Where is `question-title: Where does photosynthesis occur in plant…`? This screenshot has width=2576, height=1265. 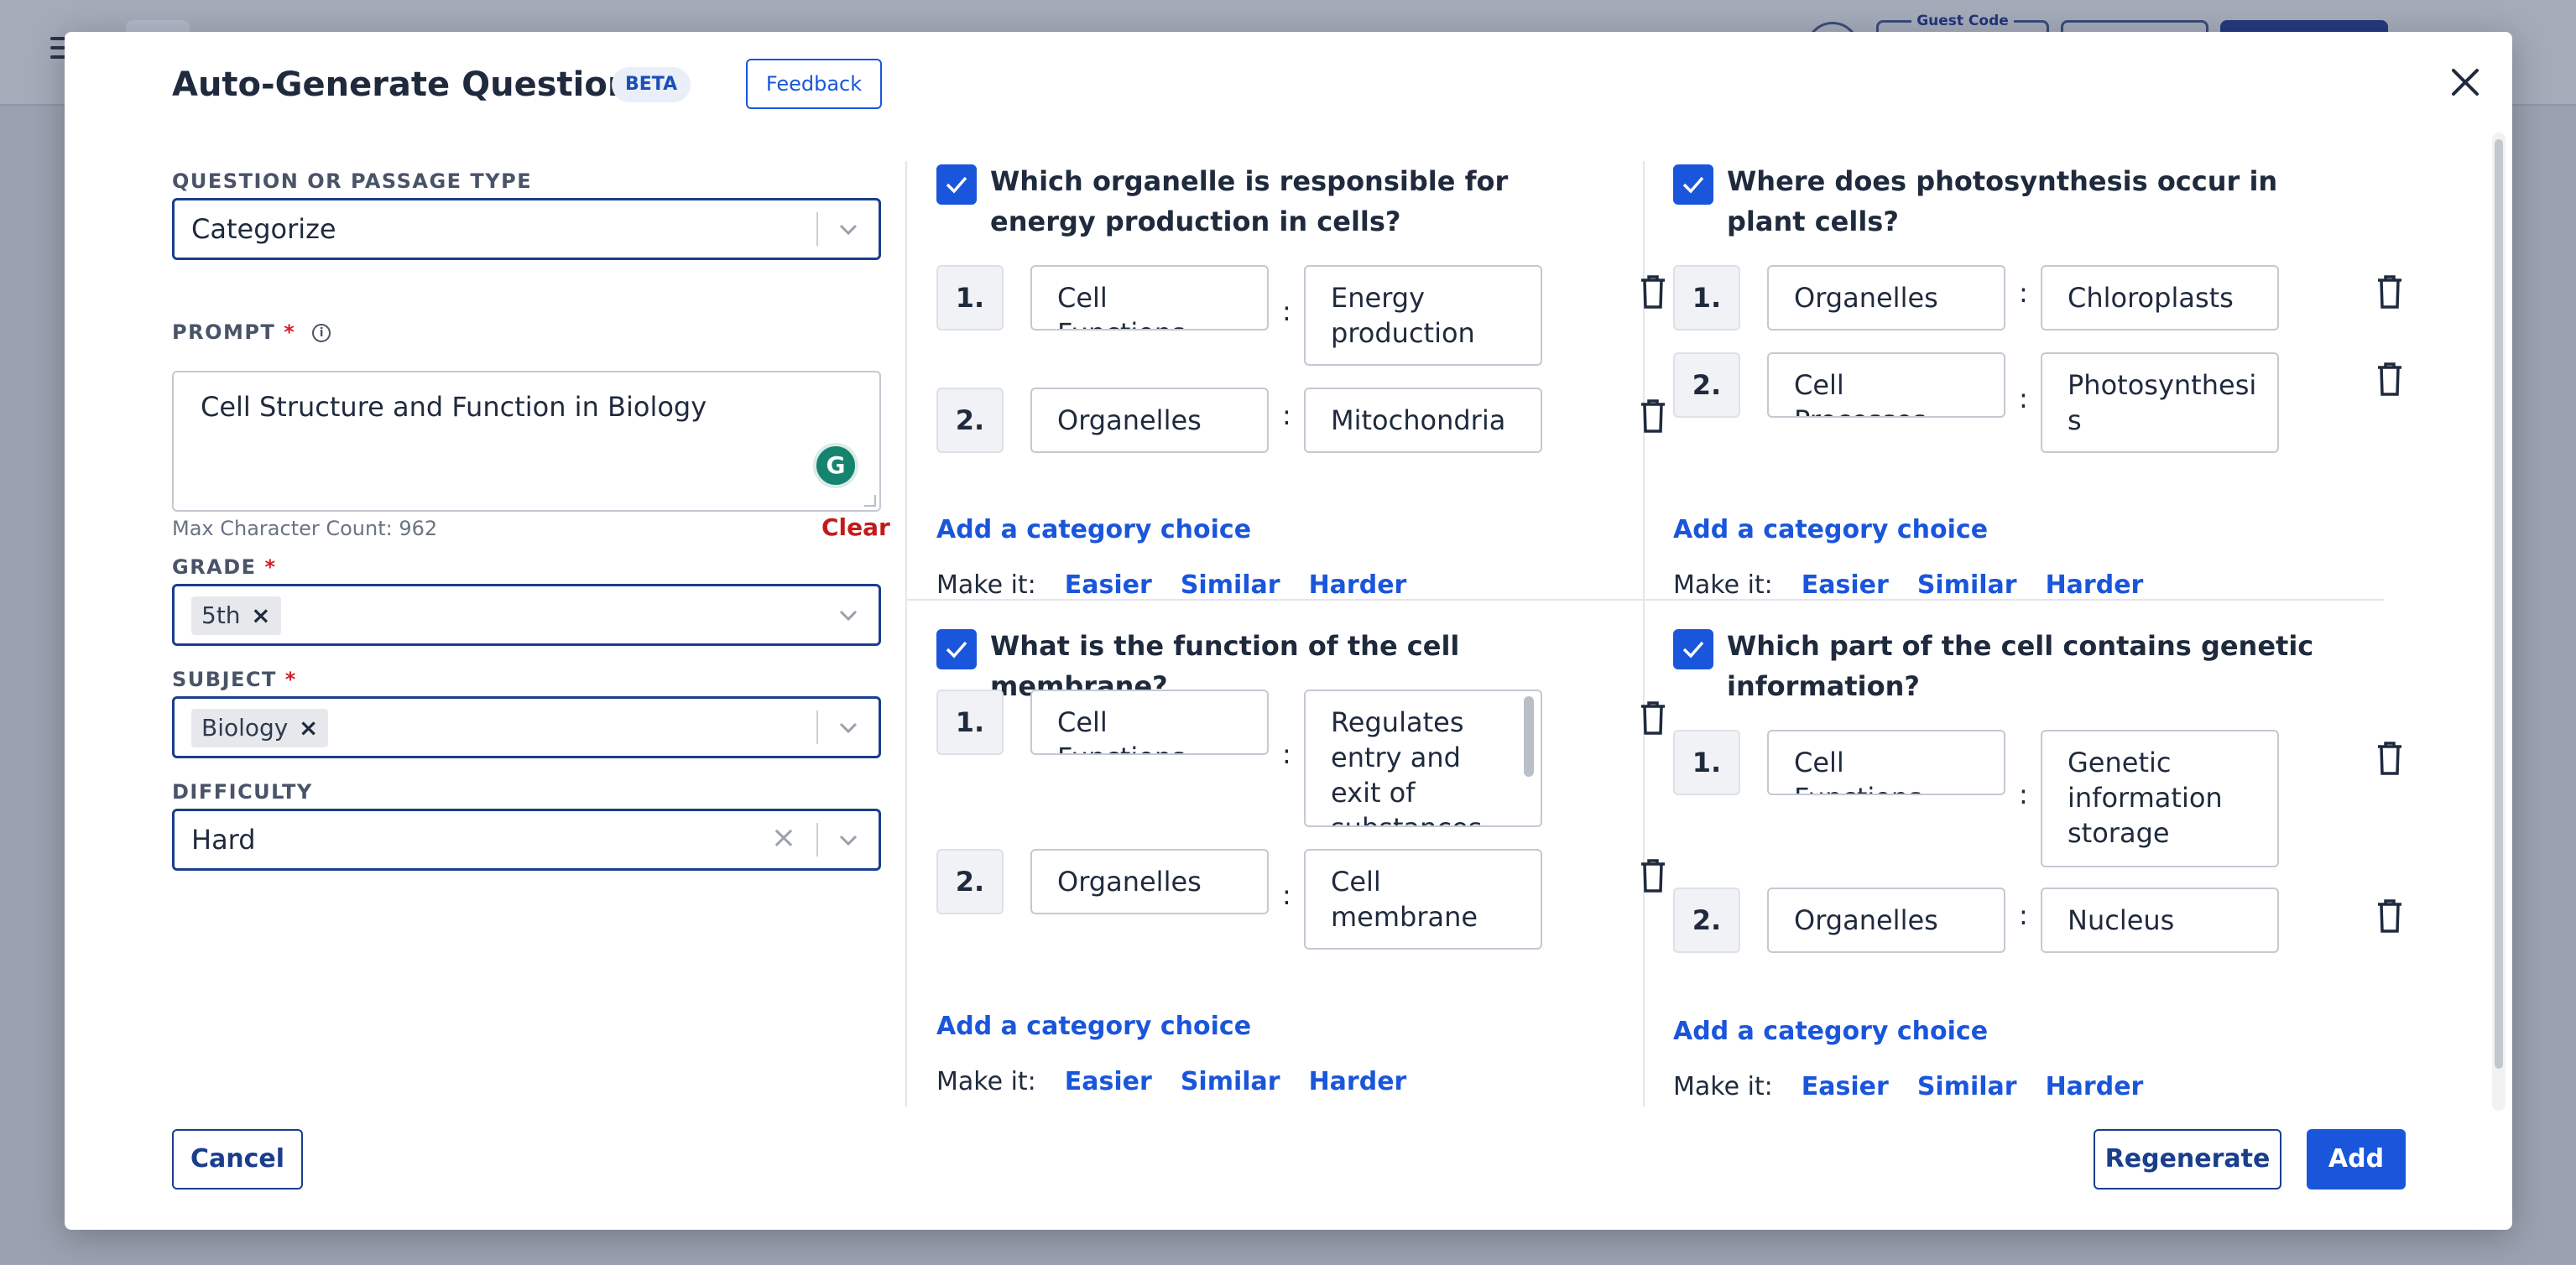
question-title: Where does photosynthesis occur in plant… is located at coordinates (2002, 201).